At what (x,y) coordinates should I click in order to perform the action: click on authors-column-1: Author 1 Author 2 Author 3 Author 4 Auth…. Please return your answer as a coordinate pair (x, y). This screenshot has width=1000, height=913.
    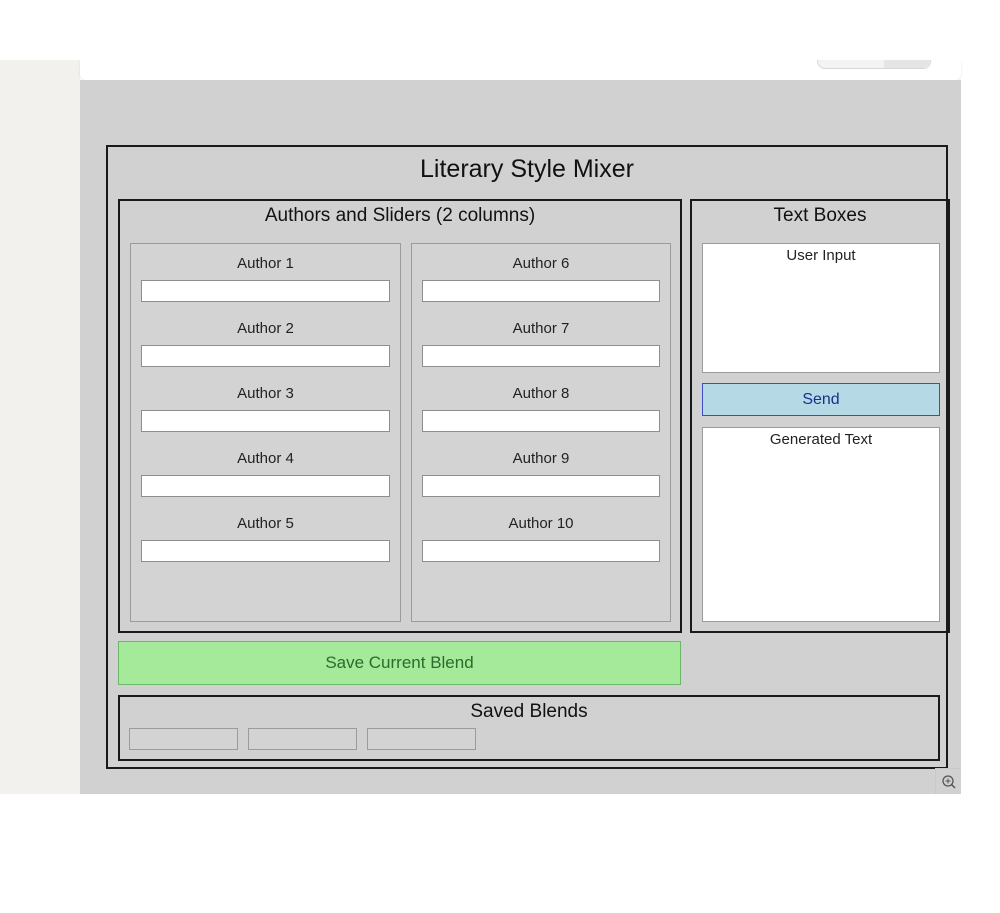
    Looking at the image, I should click on (265, 432).